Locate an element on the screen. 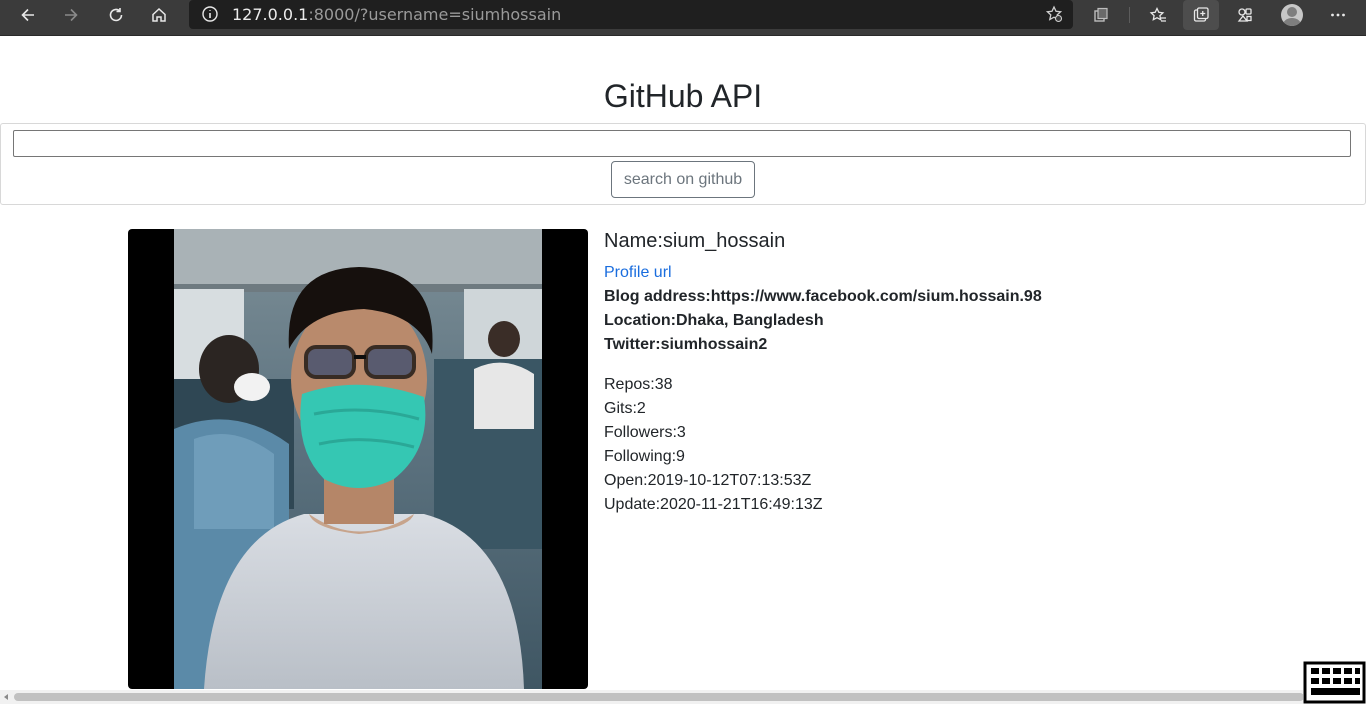  more-icon is located at coordinates (1338, 15).